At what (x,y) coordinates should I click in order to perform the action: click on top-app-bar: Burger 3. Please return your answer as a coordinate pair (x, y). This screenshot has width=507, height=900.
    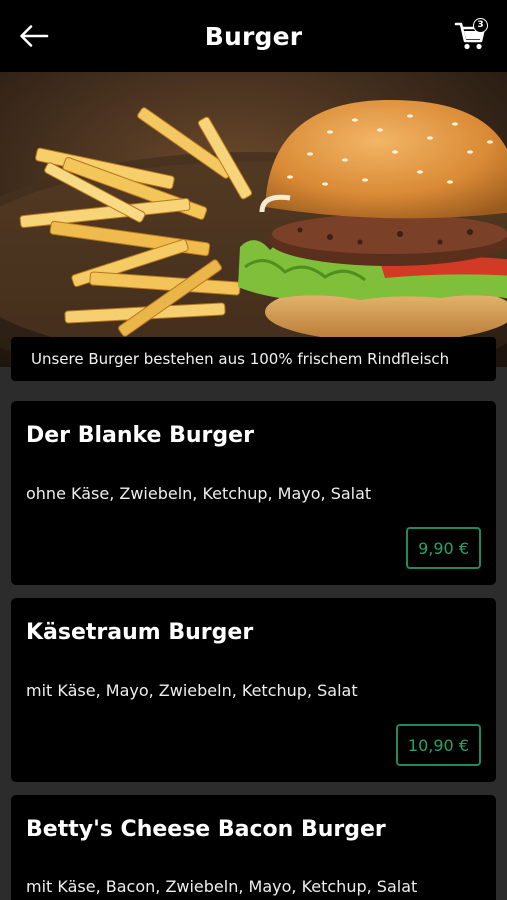
    Looking at the image, I should click on (253, 36).